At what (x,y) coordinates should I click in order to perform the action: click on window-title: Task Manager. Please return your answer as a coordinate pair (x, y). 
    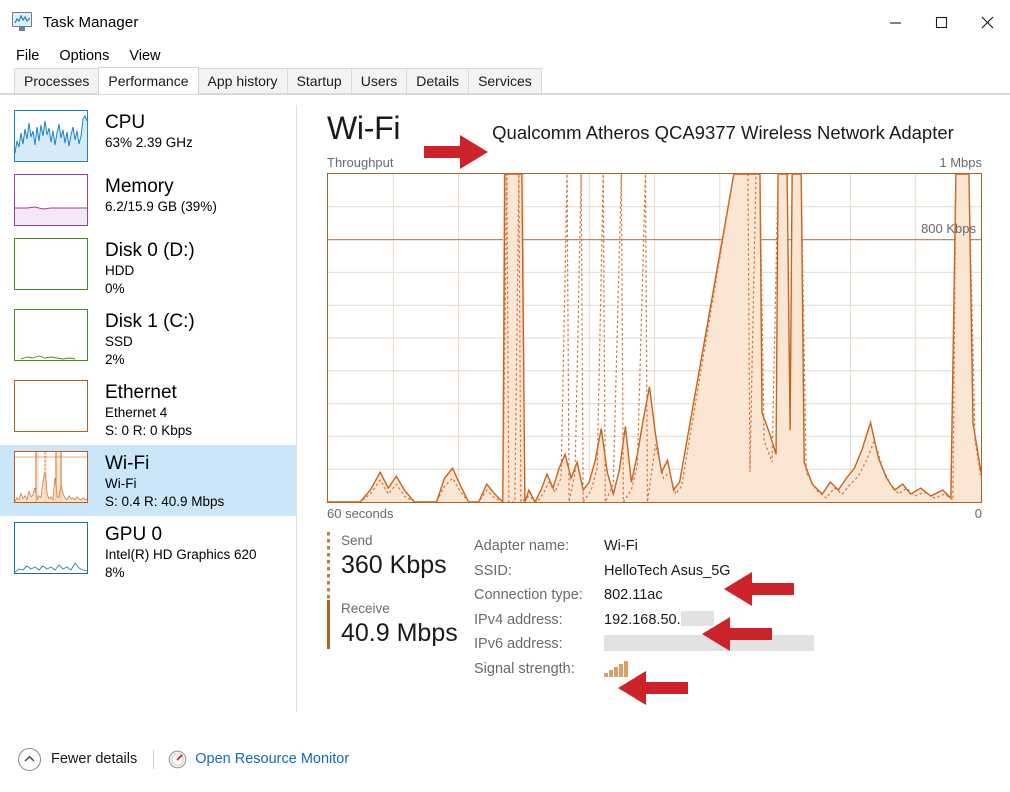
    Looking at the image, I should click on (91, 22).